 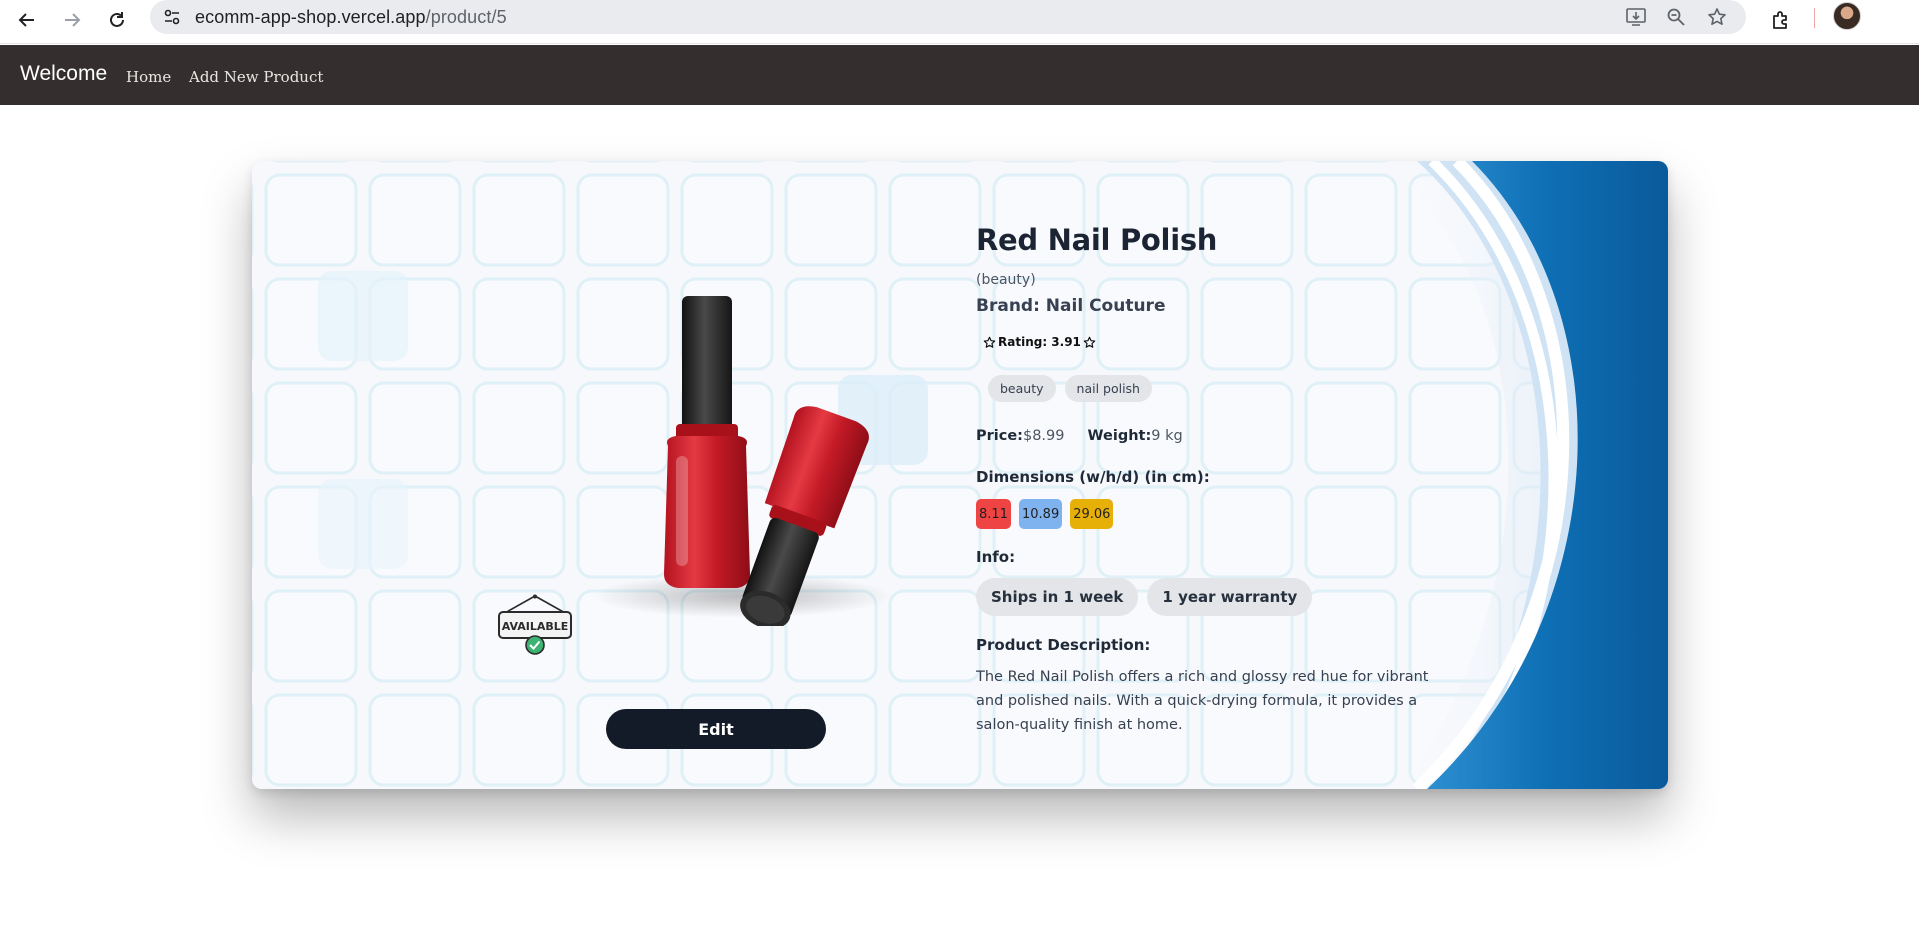 What do you see at coordinates (148, 77) in the screenshot?
I see `nav-link-home: Home` at bounding box center [148, 77].